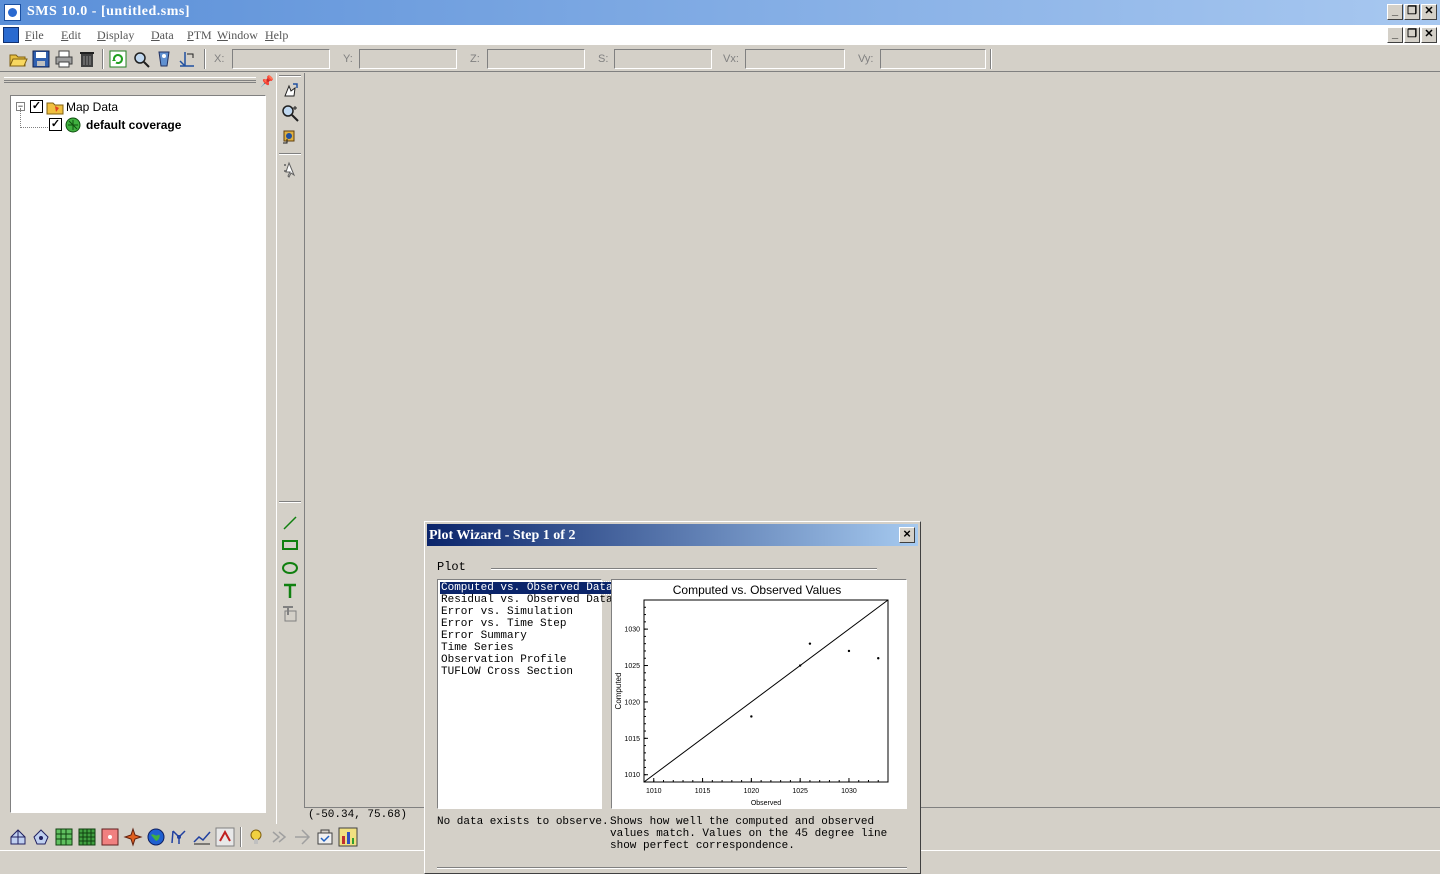  Describe the element at coordinates (703, 791) in the screenshot. I see `x-tick-label: 1015` at that location.